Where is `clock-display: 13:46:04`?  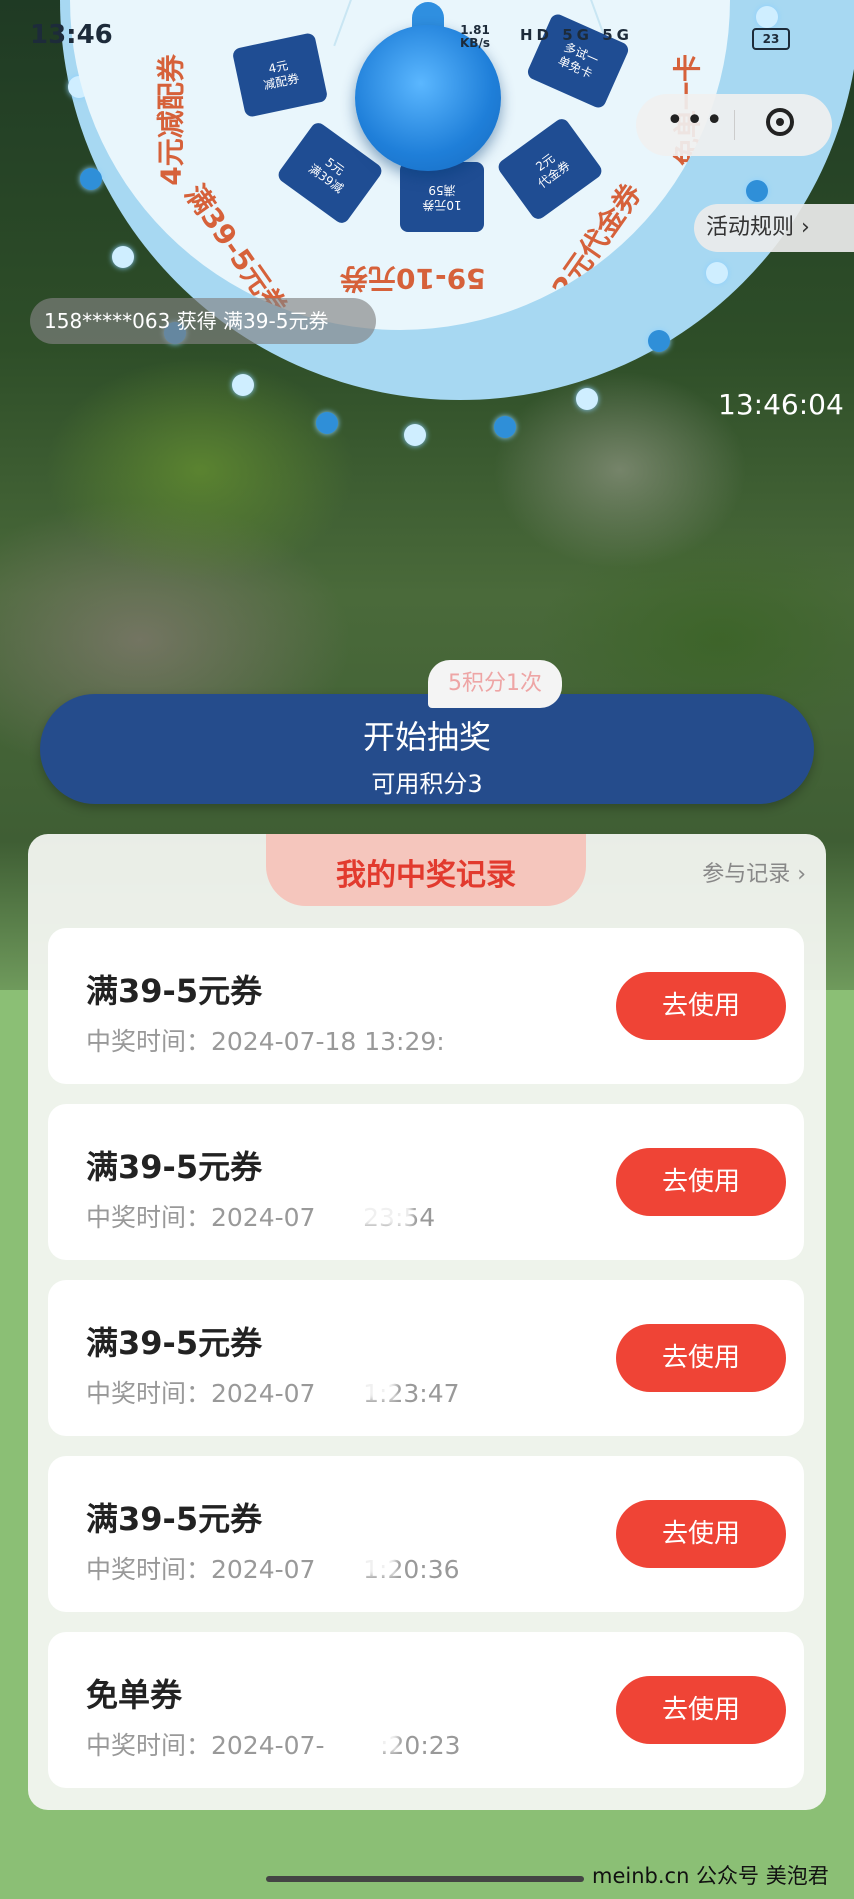
clock-display: 13:46:04 is located at coordinates (781, 404).